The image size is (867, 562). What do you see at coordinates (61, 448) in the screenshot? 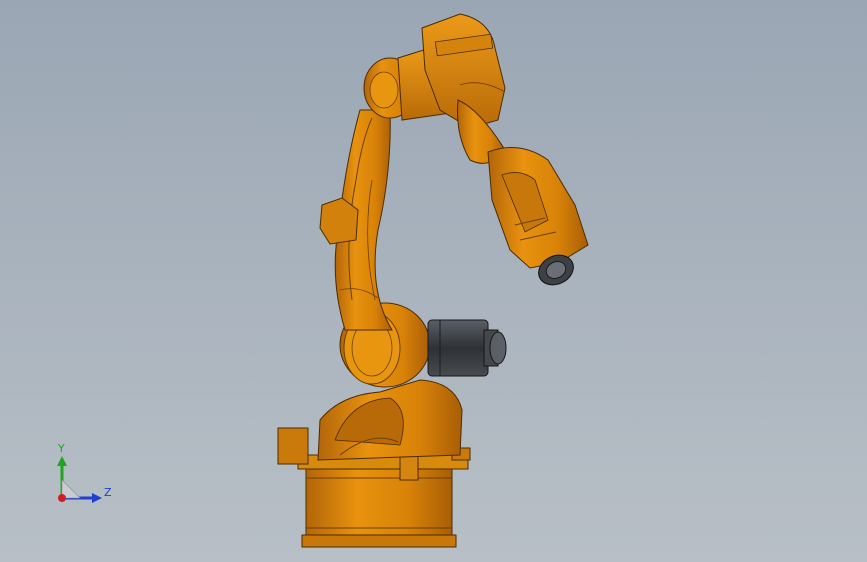
I see `y-axis-label: Y` at bounding box center [61, 448].